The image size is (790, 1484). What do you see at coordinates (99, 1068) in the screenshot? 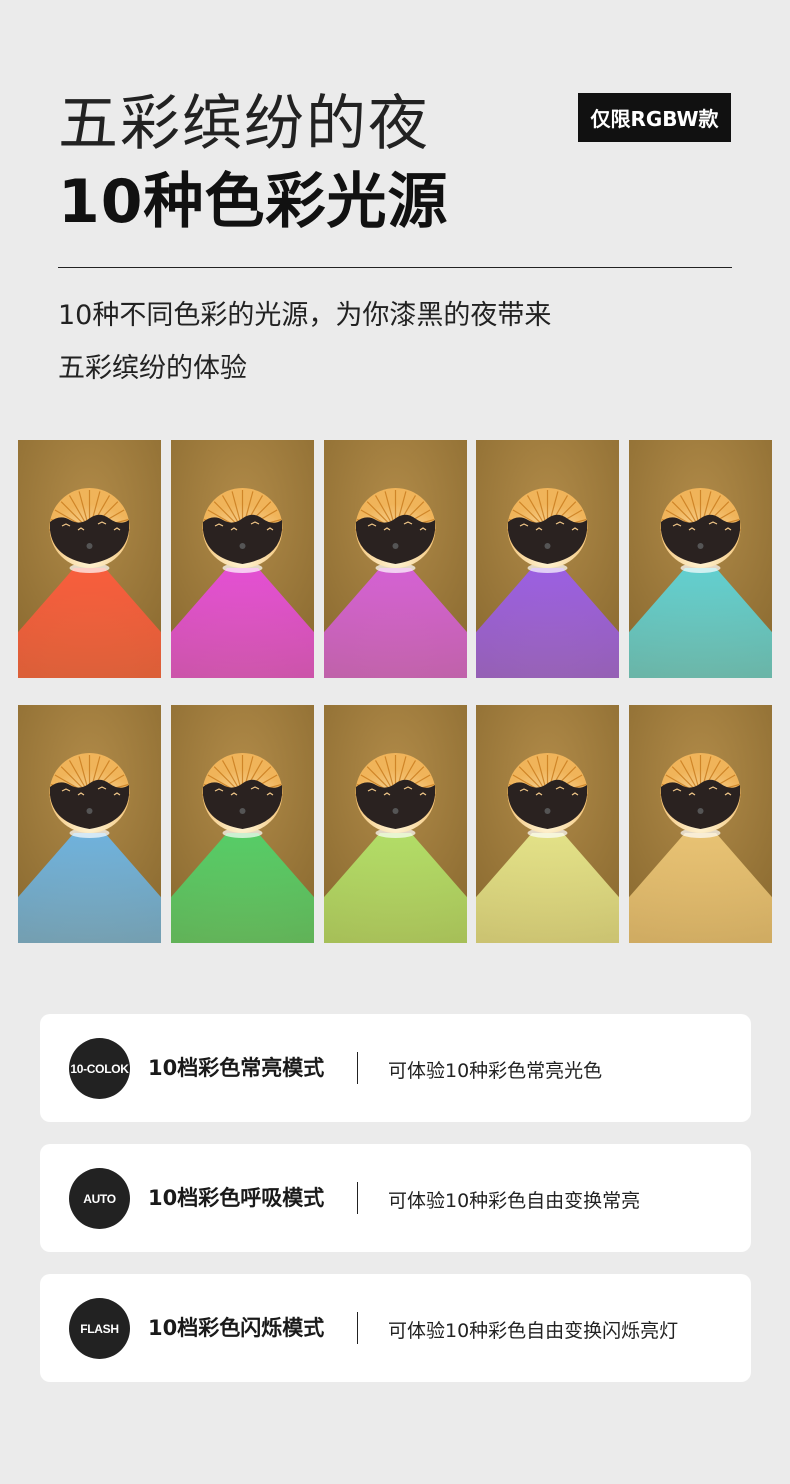
I see `mode-icon-steady: 10-COLOK` at bounding box center [99, 1068].